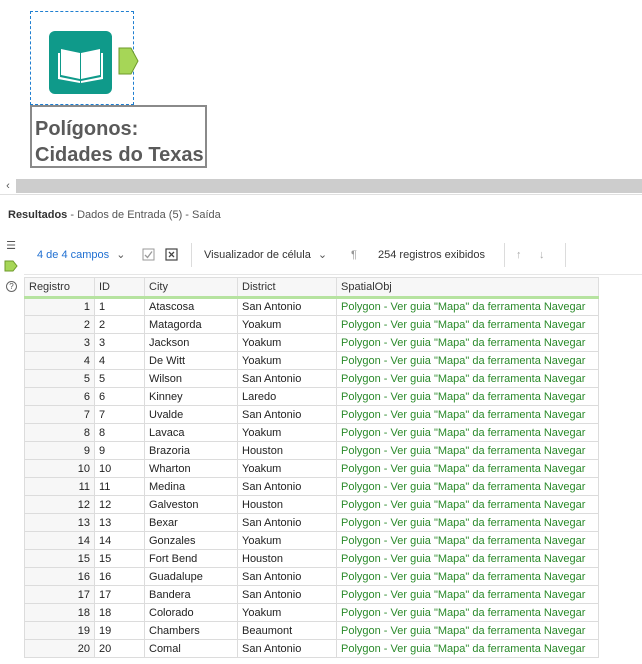 The image size is (642, 664). What do you see at coordinates (354, 255) in the screenshot?
I see `pilcrow-icon: ¶` at bounding box center [354, 255].